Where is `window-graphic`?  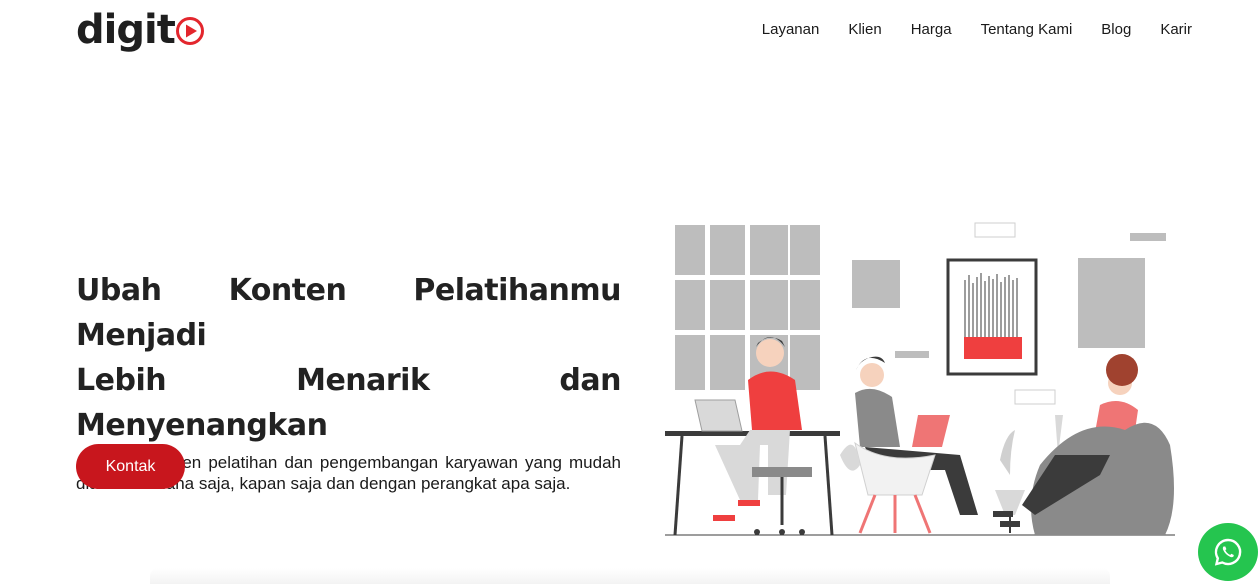 window-graphic is located at coordinates (747, 307).